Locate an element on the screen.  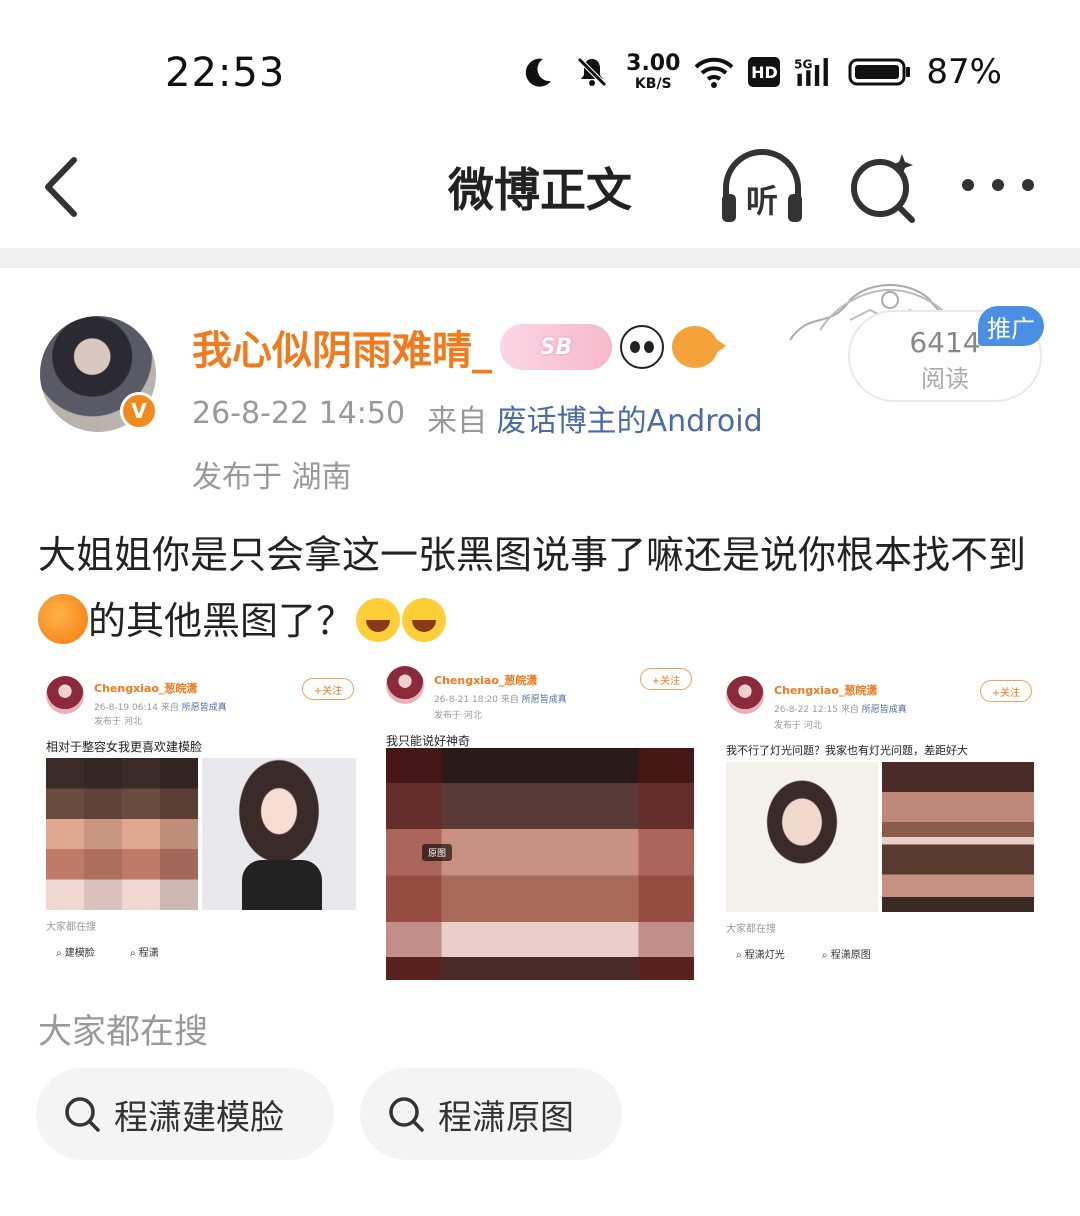
status-bar: 22:53 3.00 KB/S HD 5G 87% is located at coordinates (540, 60).